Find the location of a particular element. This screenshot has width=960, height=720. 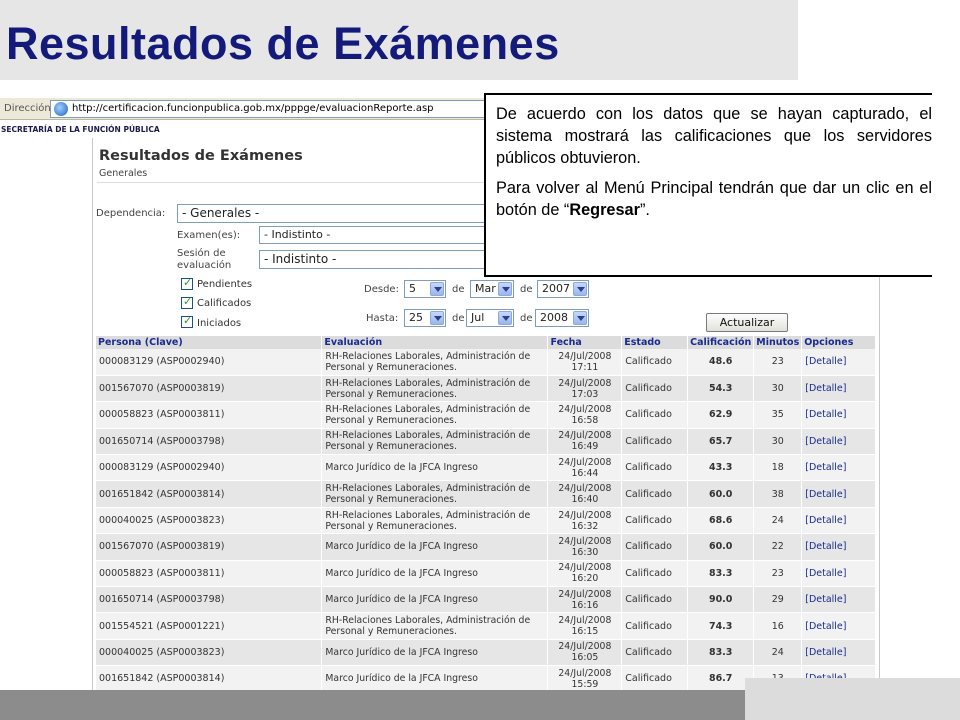

cell-fecha: 24/Jul/2008 16:32 is located at coordinates (585, 521).